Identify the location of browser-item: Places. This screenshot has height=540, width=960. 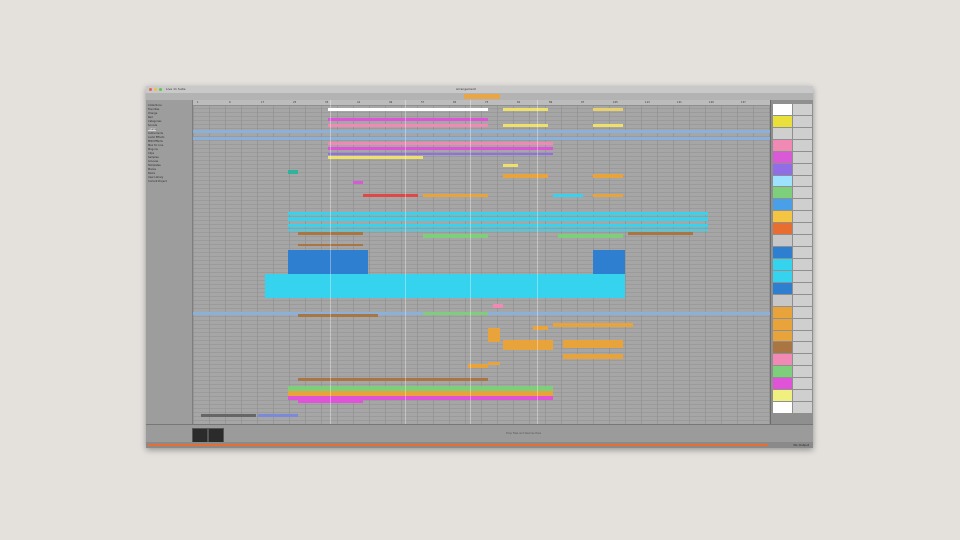
(152, 169).